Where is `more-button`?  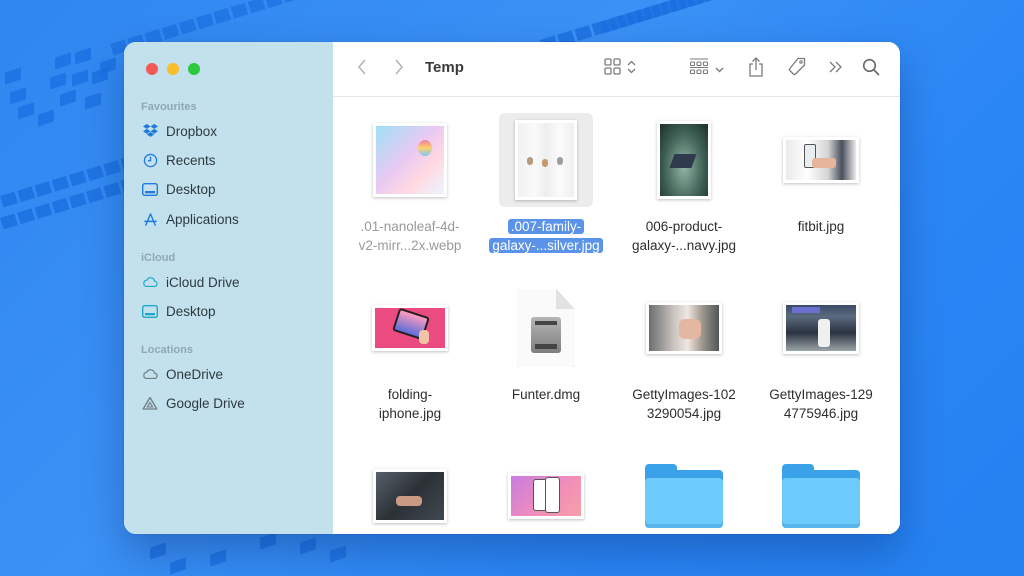
more-button is located at coordinates (836, 69).